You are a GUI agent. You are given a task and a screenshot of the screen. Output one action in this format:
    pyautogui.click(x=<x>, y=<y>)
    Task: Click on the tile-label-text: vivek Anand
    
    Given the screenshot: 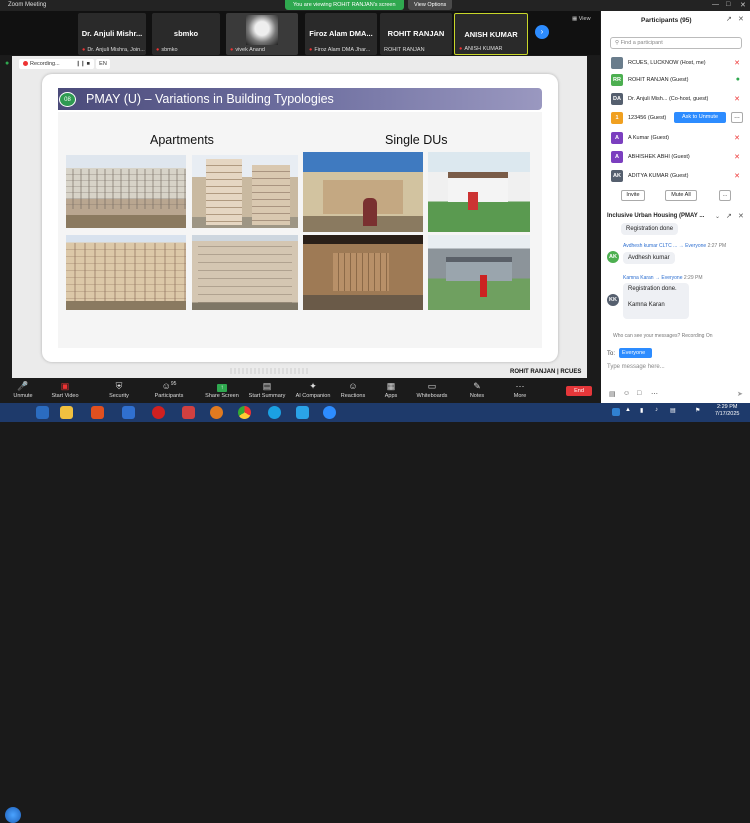 What is the action you would take?
    pyautogui.click(x=250, y=50)
    